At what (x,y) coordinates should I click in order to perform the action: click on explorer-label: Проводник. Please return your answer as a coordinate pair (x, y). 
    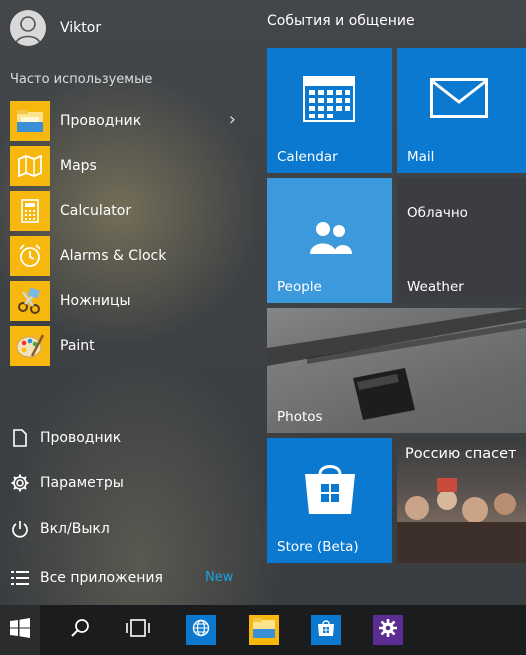
    Looking at the image, I should click on (81, 438).